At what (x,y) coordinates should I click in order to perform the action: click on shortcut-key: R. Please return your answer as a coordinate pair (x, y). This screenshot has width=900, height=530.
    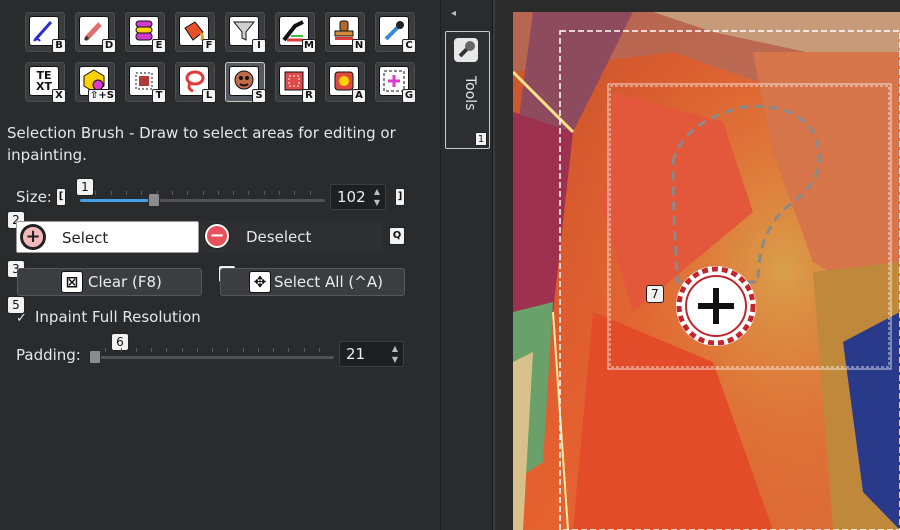
    Looking at the image, I should click on (309, 96).